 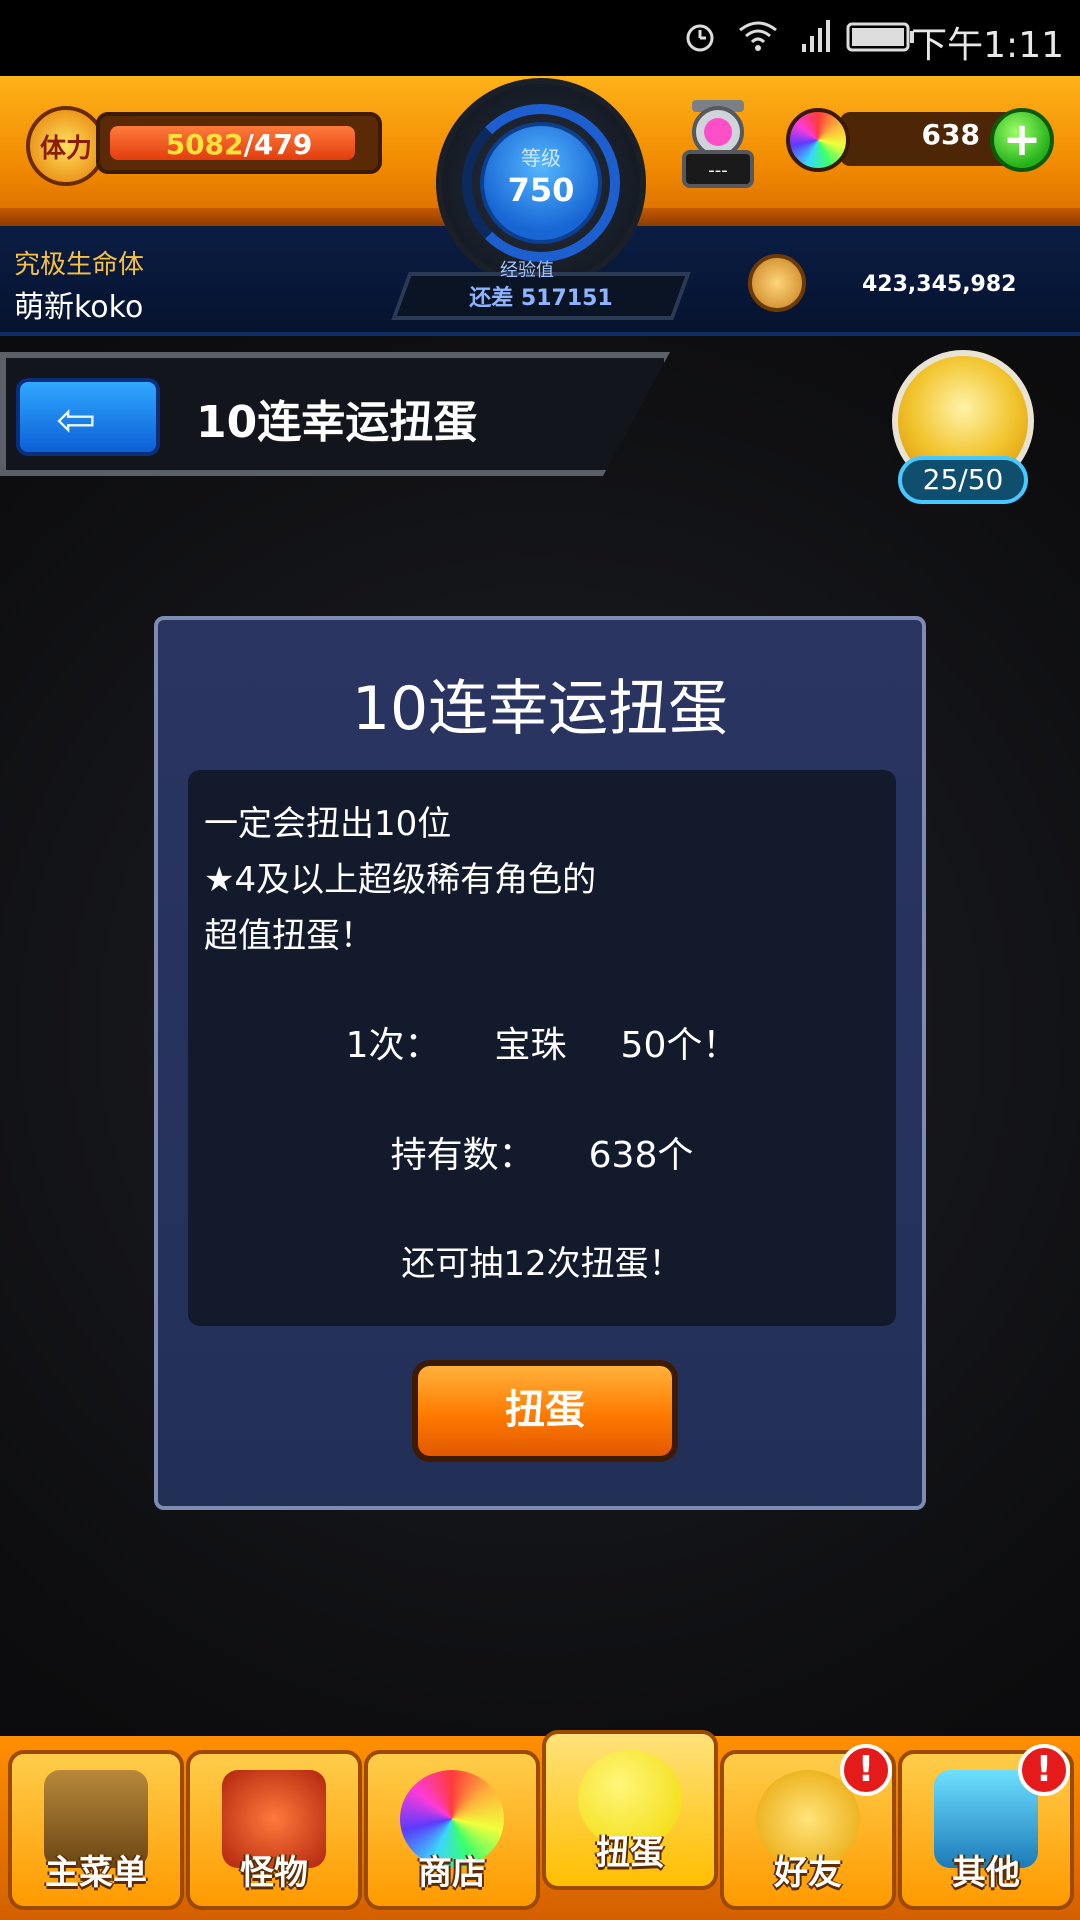 What do you see at coordinates (816, 36) in the screenshot?
I see `signal-icon` at bounding box center [816, 36].